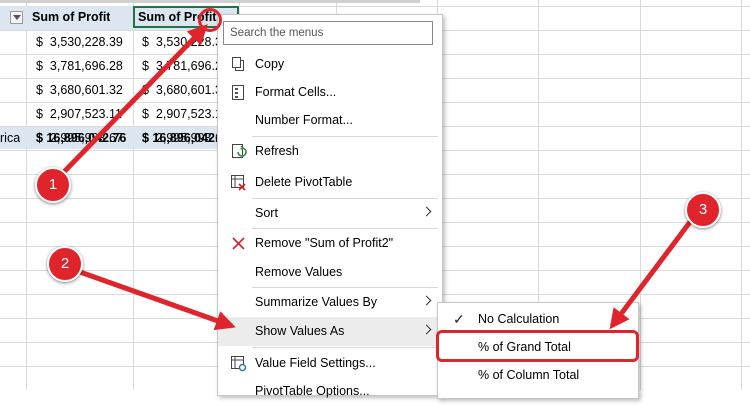 The width and height of the screenshot is (750, 406). Describe the element at coordinates (537, 346) in the screenshot. I see `callout-highlight-box` at that location.